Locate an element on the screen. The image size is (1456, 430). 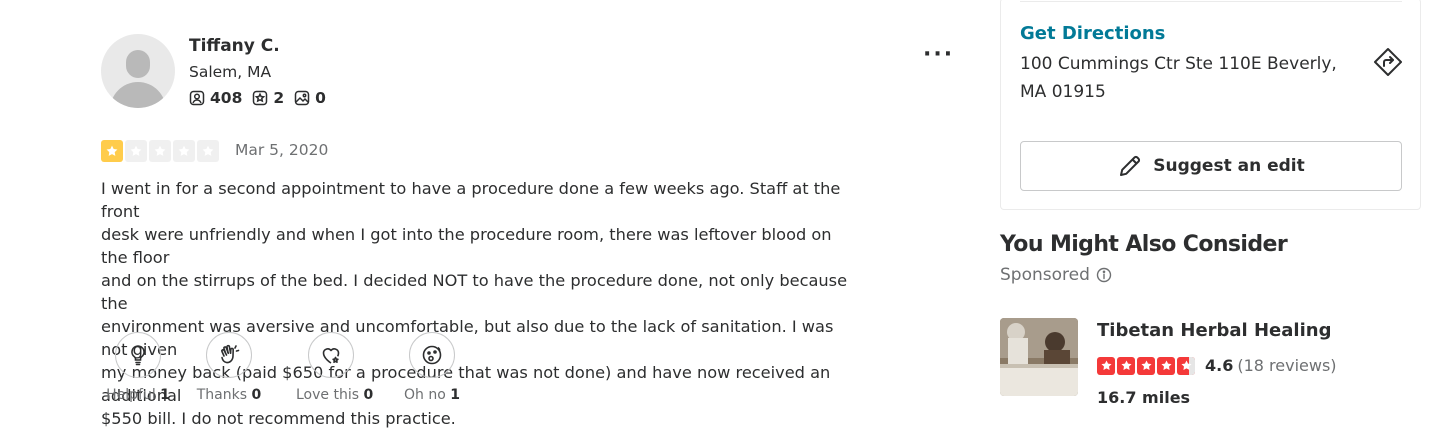
address-line-1: 100 Cummings Ctr Ste 110E Beverly, is located at coordinates (1178, 64).